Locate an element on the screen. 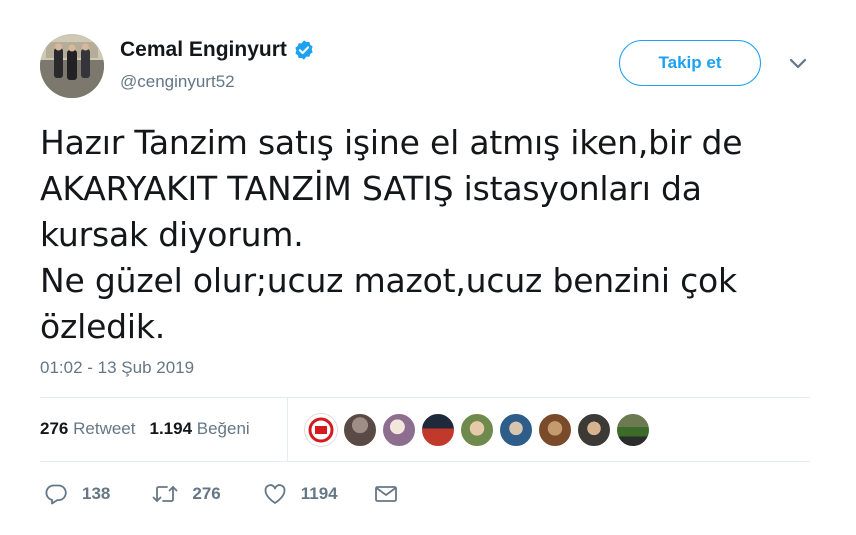 The image size is (856, 535). like-stat-count: 1.194 is located at coordinates (171, 428).